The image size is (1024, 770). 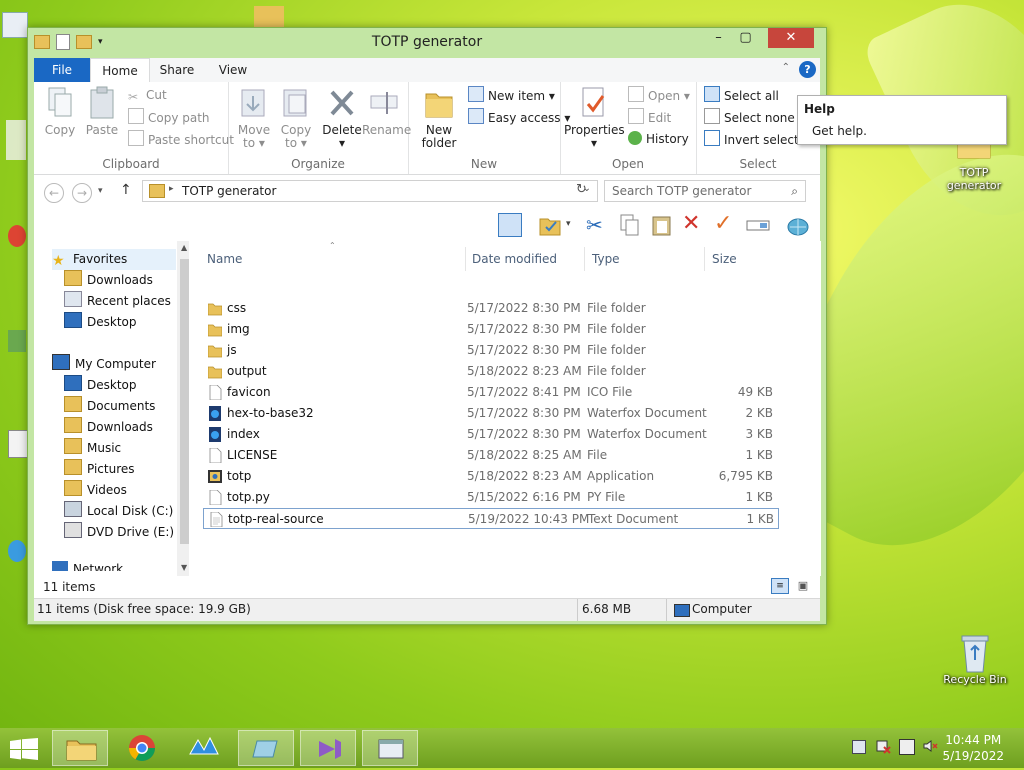 What do you see at coordinates (336, 259) in the screenshot?
I see `column-name: Name` at bounding box center [336, 259].